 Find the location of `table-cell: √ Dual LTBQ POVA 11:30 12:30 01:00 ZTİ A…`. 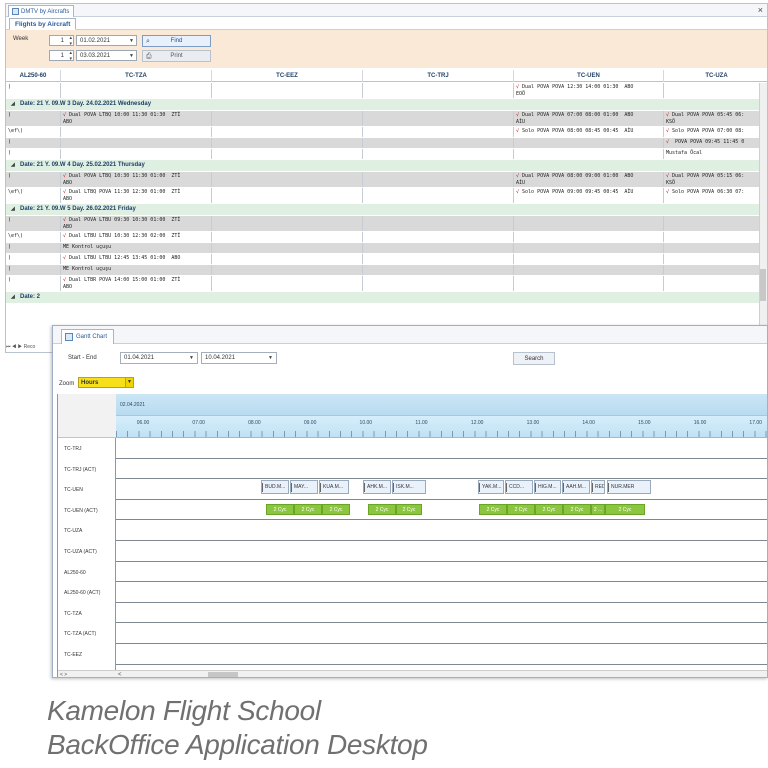

table-cell: √ Dual LTBQ POVA 11:30 12:30 01:00 ZTİ A… is located at coordinates (136, 195).